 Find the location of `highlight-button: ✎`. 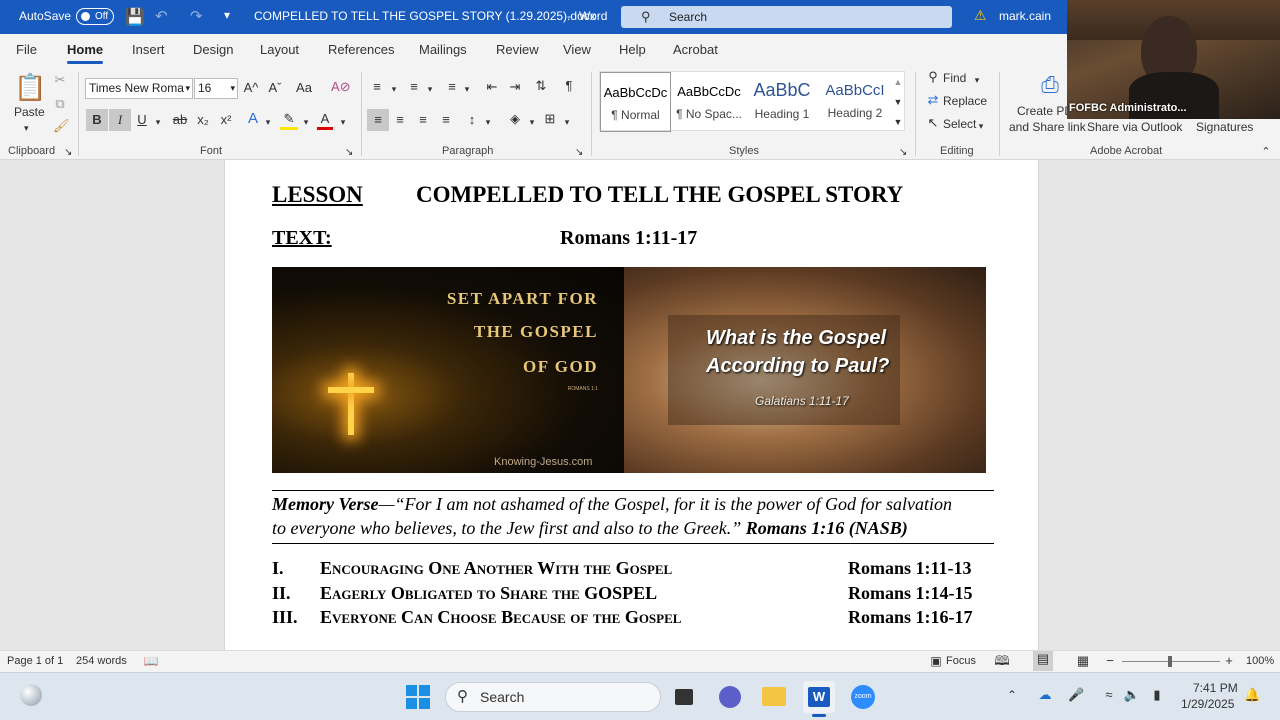

highlight-button: ✎ is located at coordinates (289, 120).